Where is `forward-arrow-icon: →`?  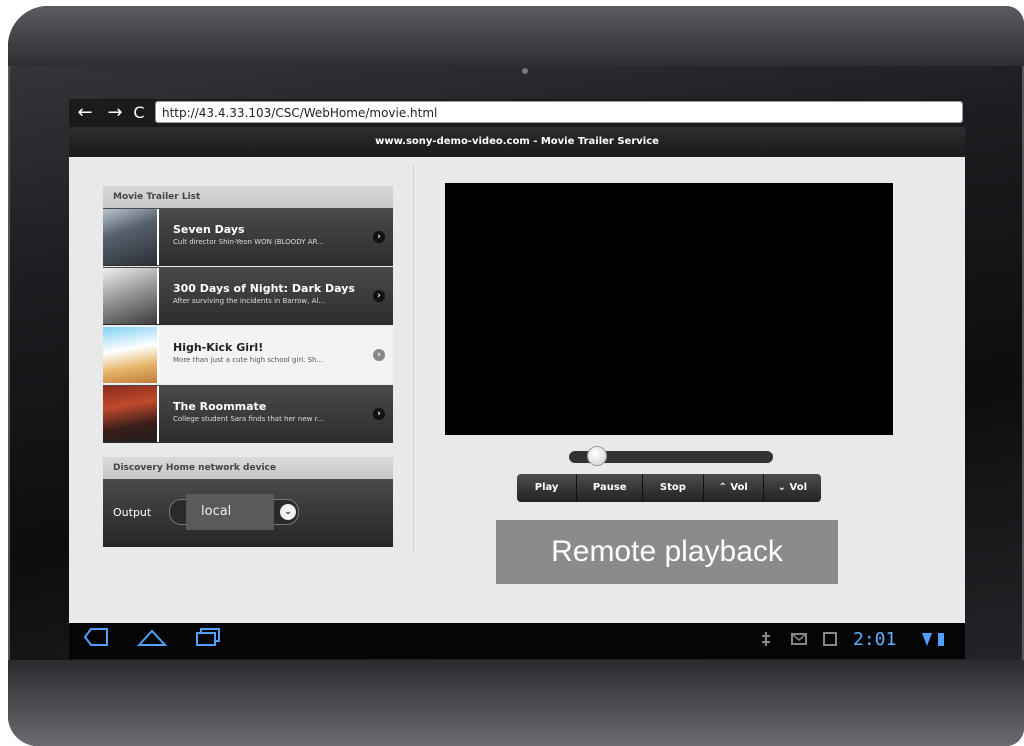 forward-arrow-icon: → is located at coordinates (115, 113).